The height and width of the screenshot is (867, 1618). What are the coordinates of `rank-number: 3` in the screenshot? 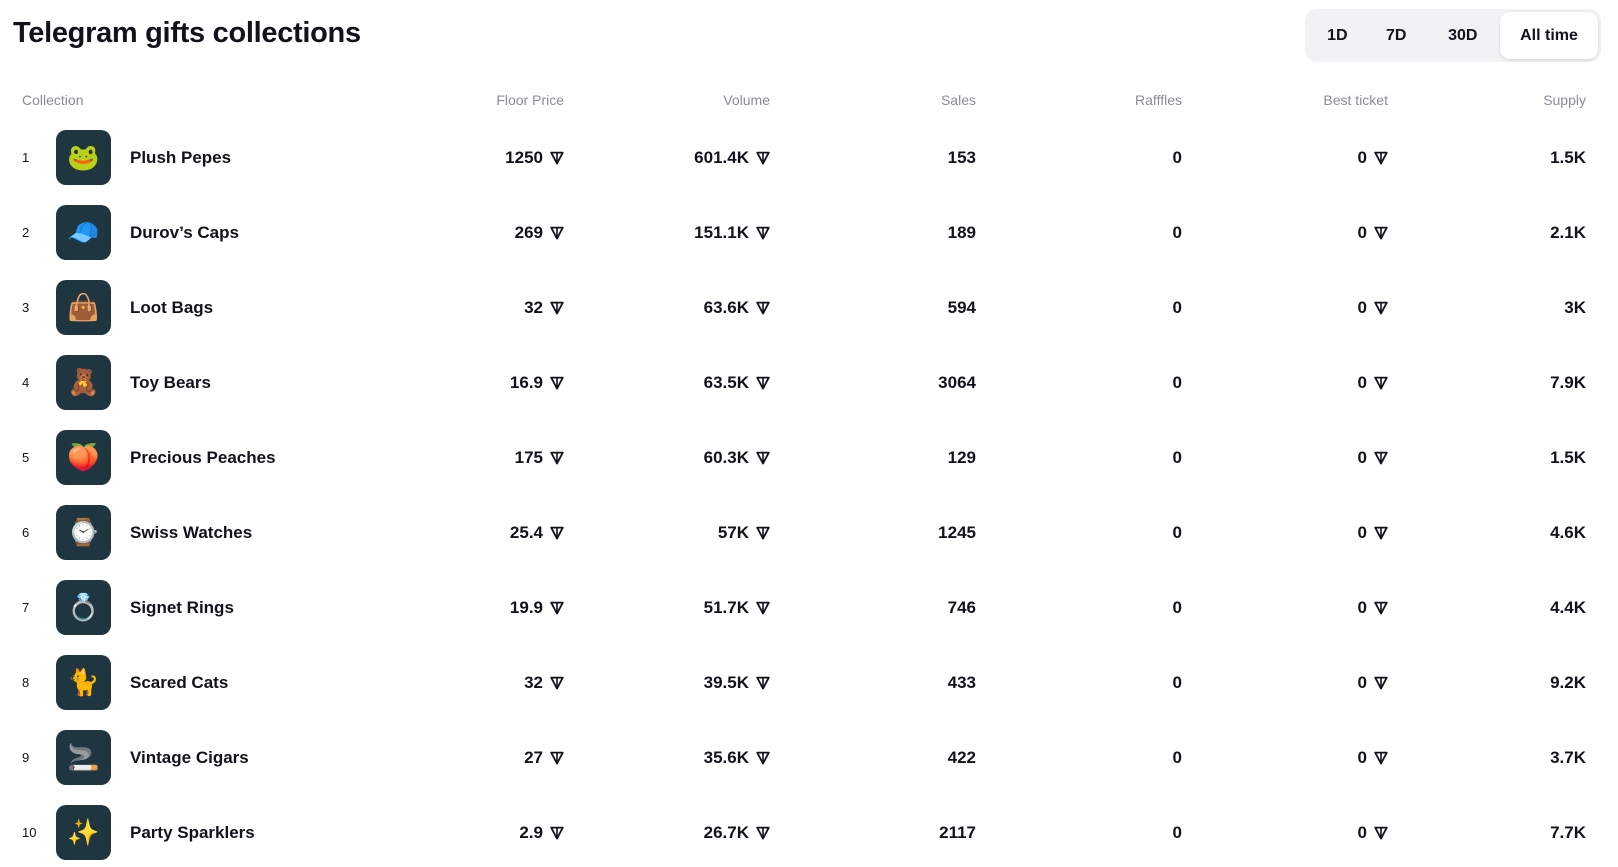 It's located at (26, 307).